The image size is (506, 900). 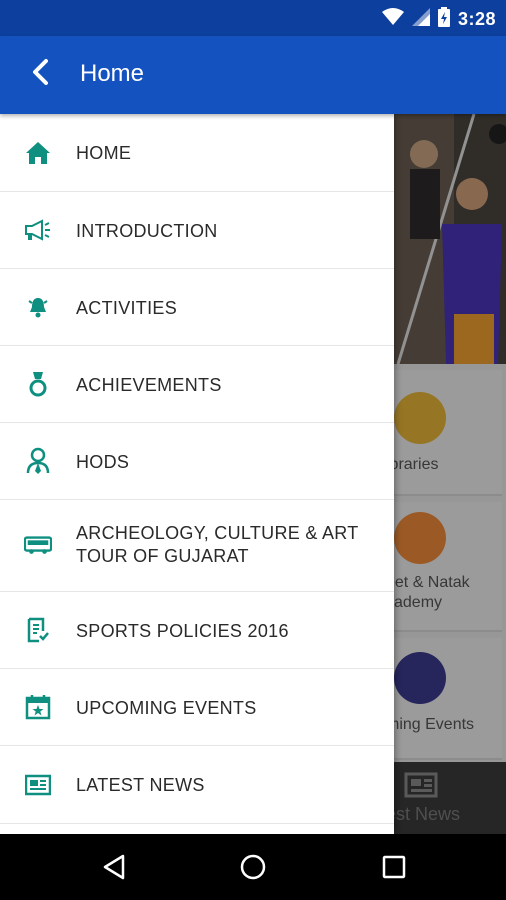 I want to click on back-button, so click(x=40, y=74).